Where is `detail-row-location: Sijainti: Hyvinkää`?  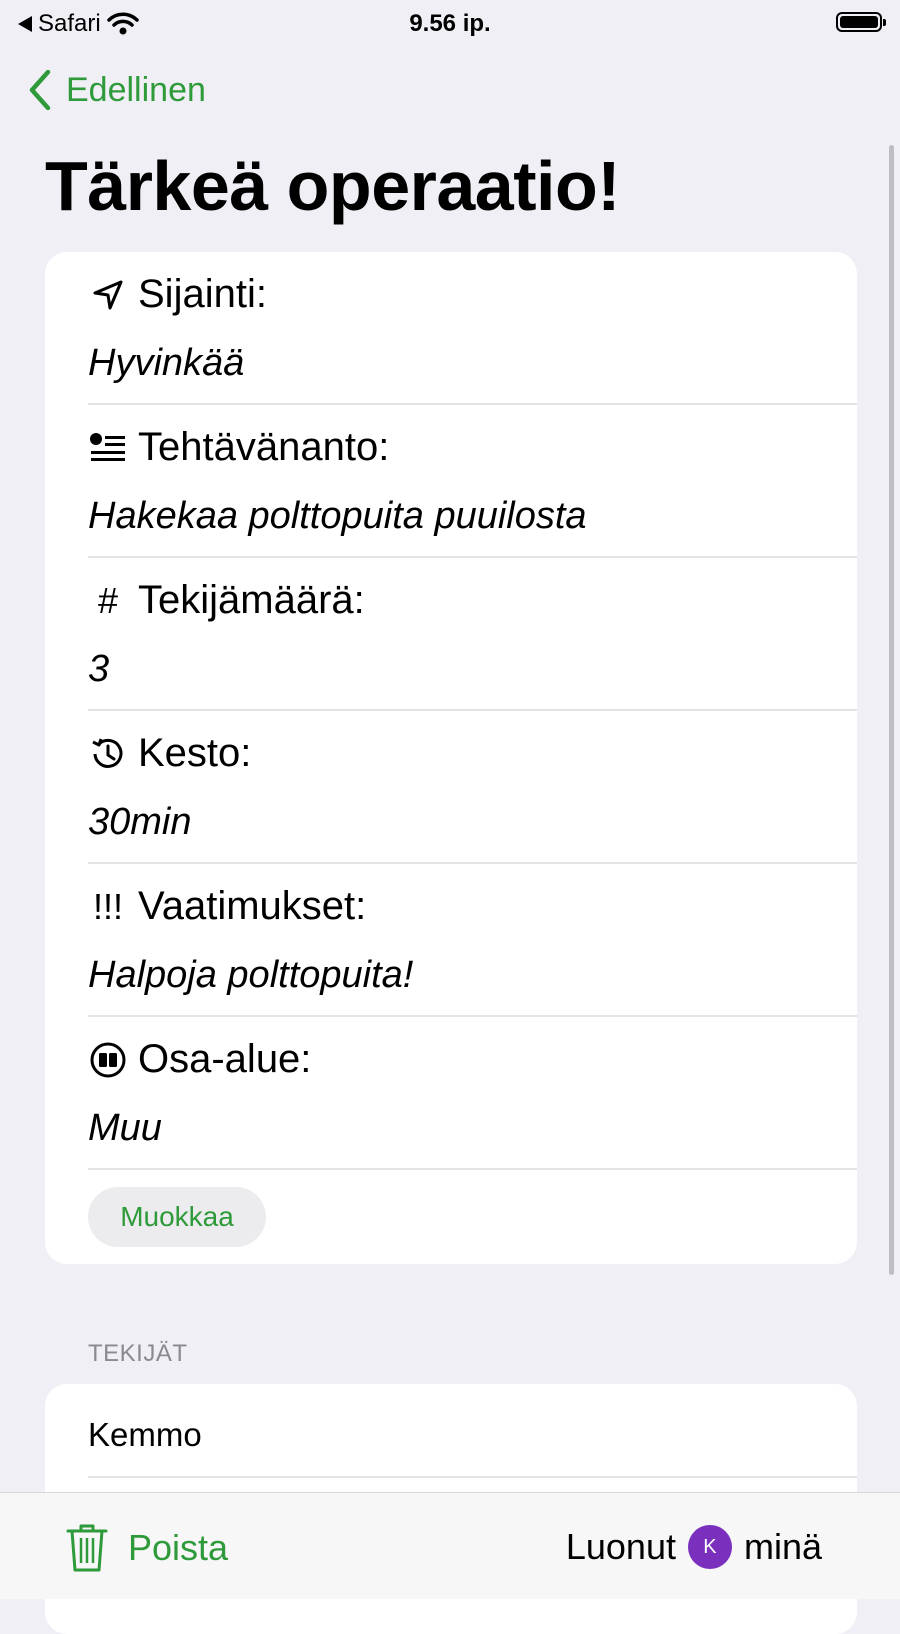
detail-row-location: Sijainti: Hyvinkää is located at coordinates (451, 328).